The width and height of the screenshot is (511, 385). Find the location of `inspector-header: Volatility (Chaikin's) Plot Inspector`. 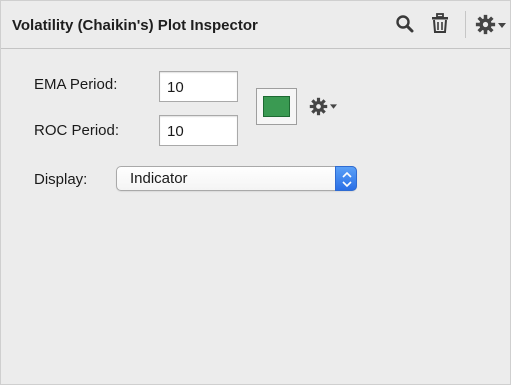

inspector-header: Volatility (Chaikin's) Plot Inspector is located at coordinates (255, 25).